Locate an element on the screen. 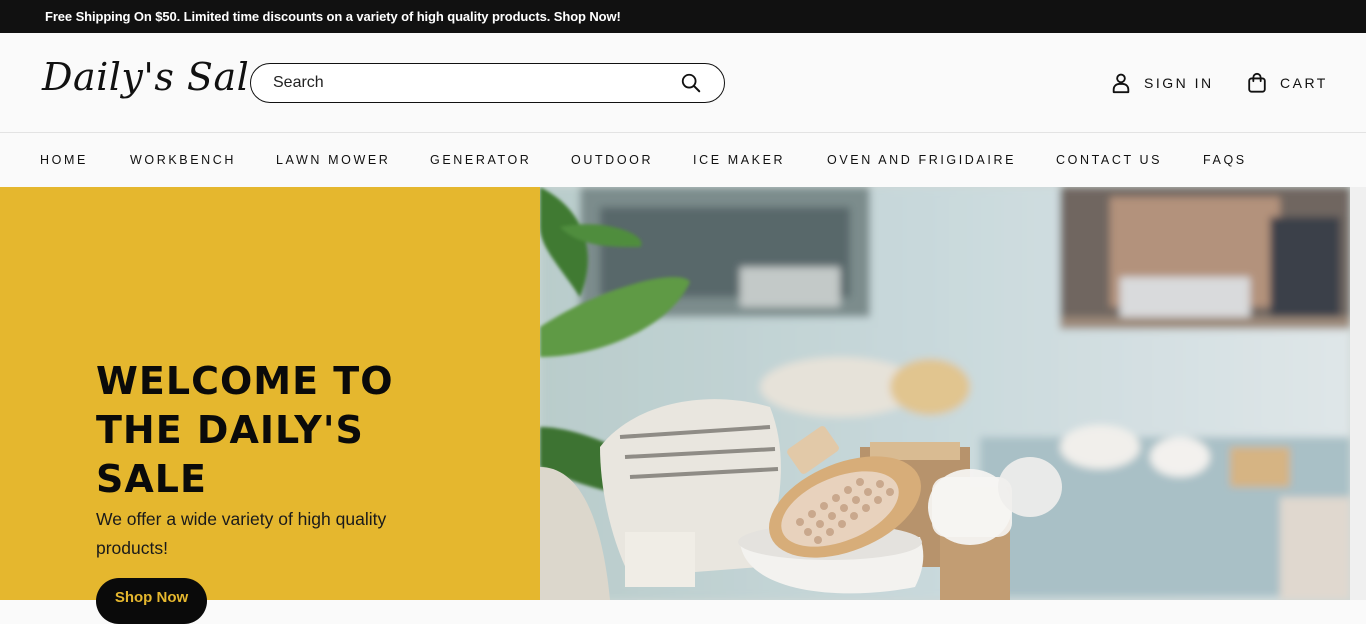 This screenshot has height=624, width=1366. page-scrollbar is located at coordinates (1358, 393).